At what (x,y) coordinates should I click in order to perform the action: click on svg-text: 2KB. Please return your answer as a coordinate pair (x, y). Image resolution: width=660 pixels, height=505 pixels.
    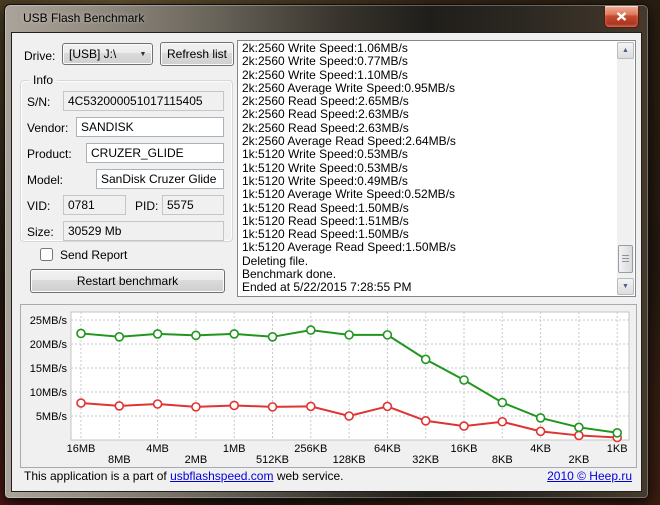
    Looking at the image, I should click on (579, 460).